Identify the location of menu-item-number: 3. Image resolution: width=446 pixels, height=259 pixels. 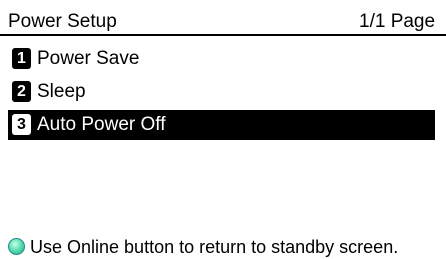
(21, 124).